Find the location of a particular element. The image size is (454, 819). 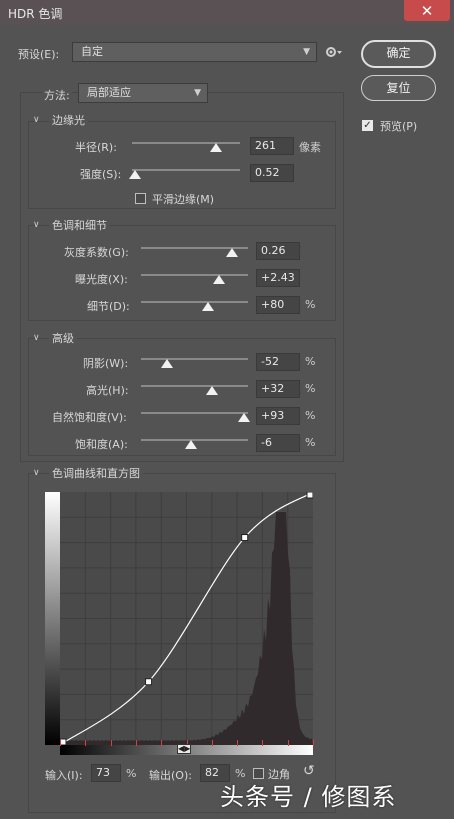

window-title: HDR 色调 is located at coordinates (35, 14).